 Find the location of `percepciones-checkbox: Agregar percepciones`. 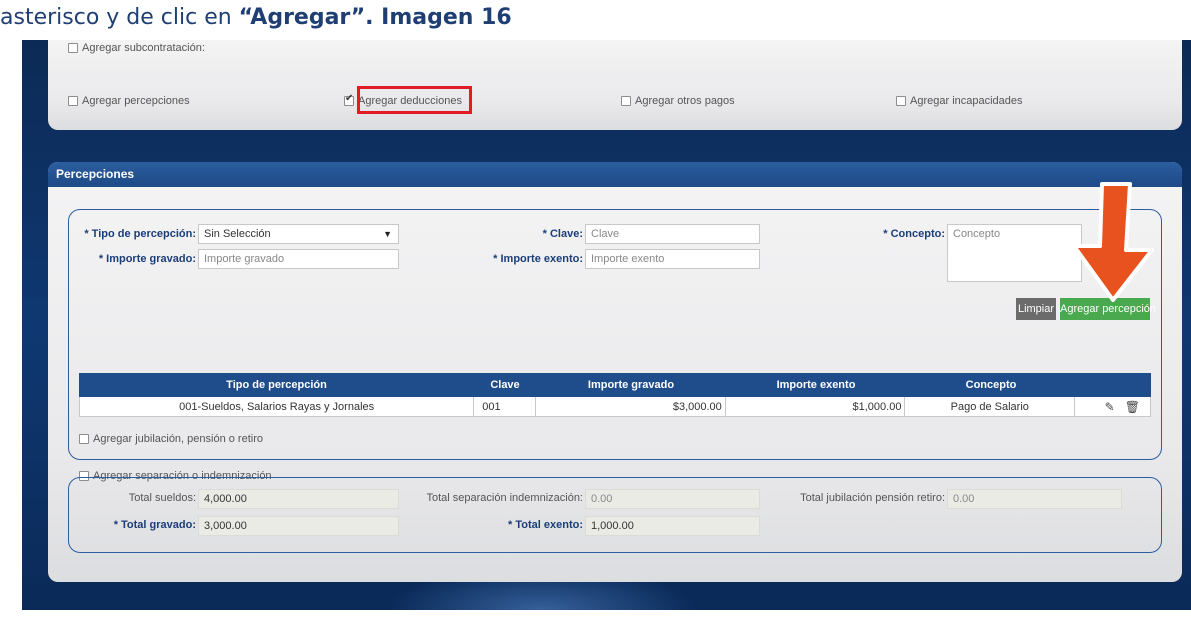

percepciones-checkbox: Agregar percepciones is located at coordinates (129, 101).